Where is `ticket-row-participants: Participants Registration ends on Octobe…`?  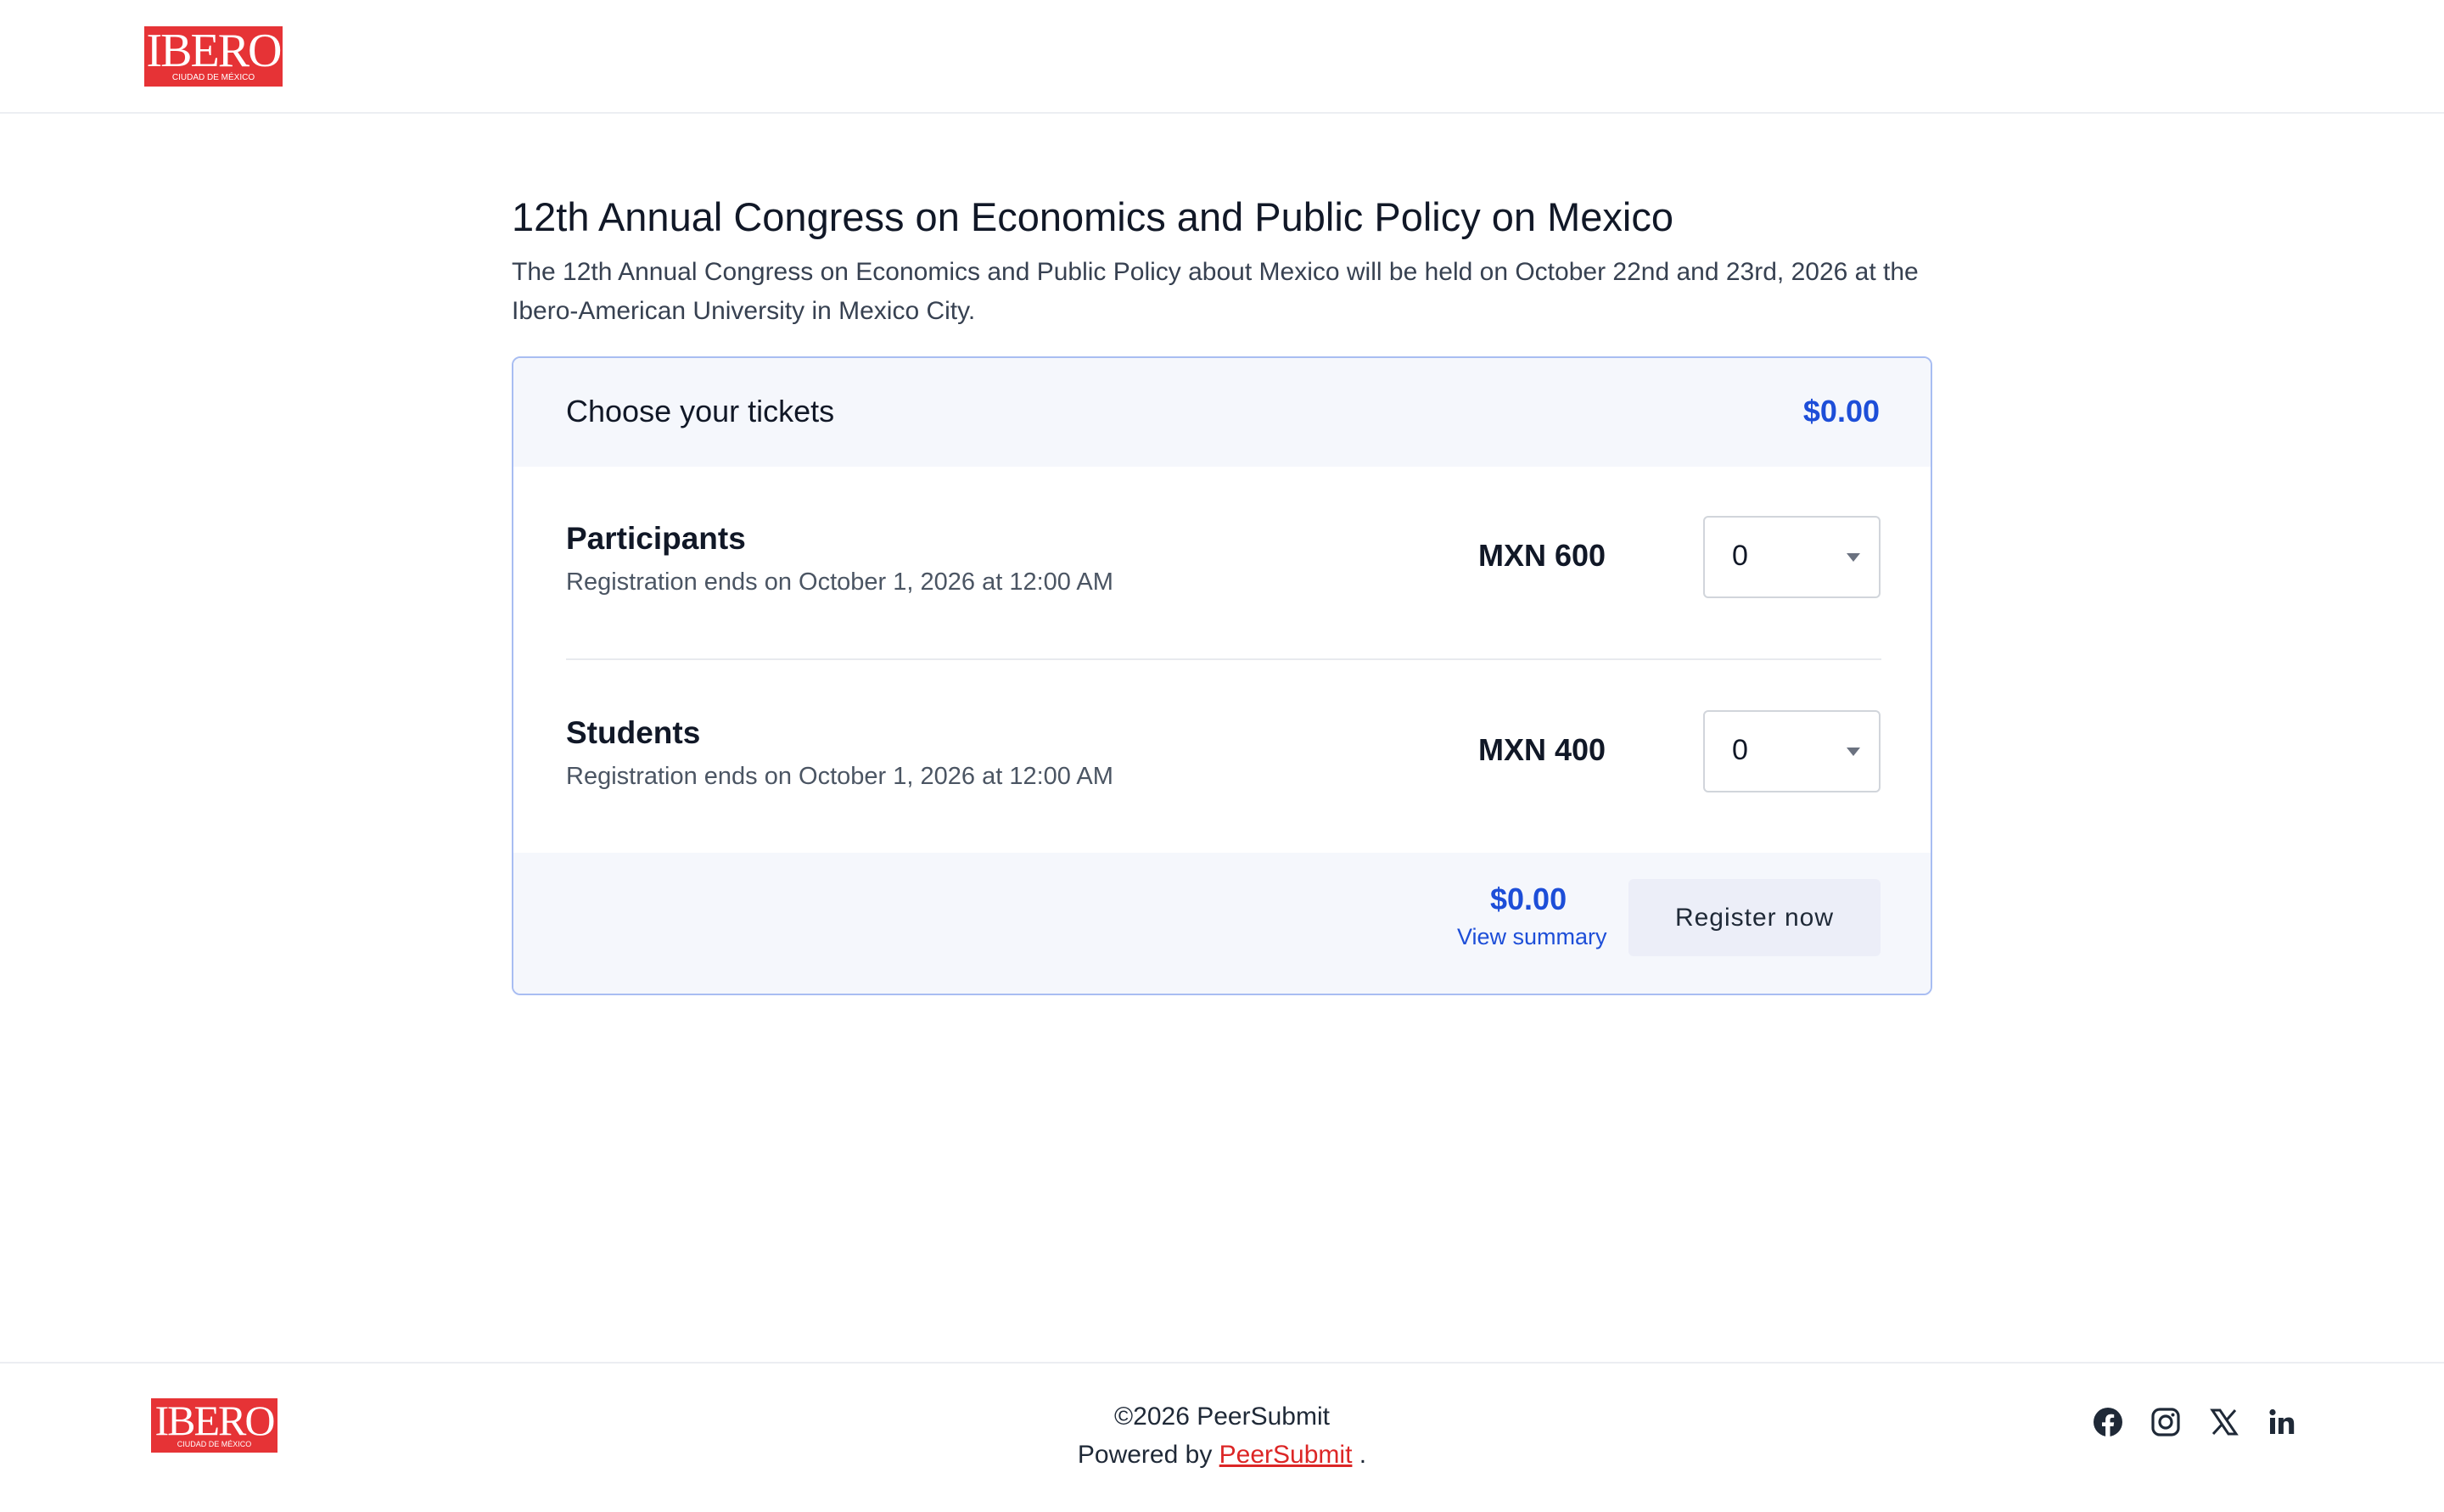 ticket-row-participants: Participants Registration ends on Octobe… is located at coordinates (1223, 569).